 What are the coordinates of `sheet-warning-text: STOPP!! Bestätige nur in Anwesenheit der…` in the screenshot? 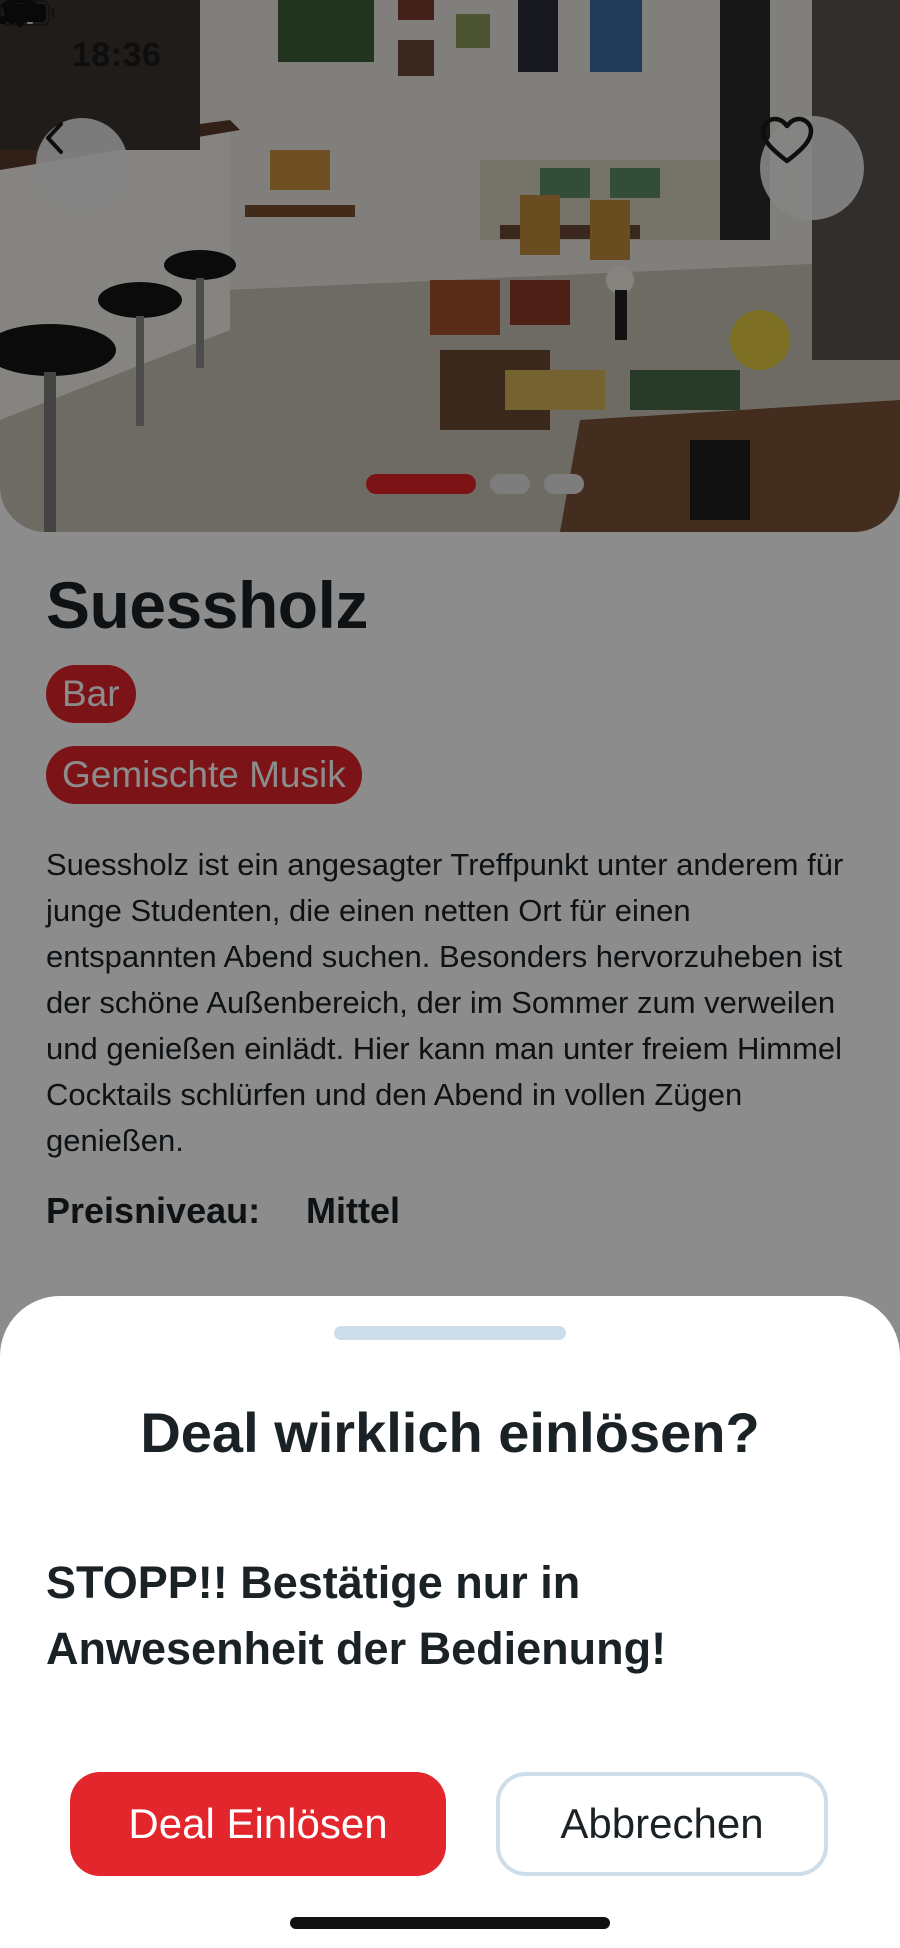 It's located at (356, 1615).